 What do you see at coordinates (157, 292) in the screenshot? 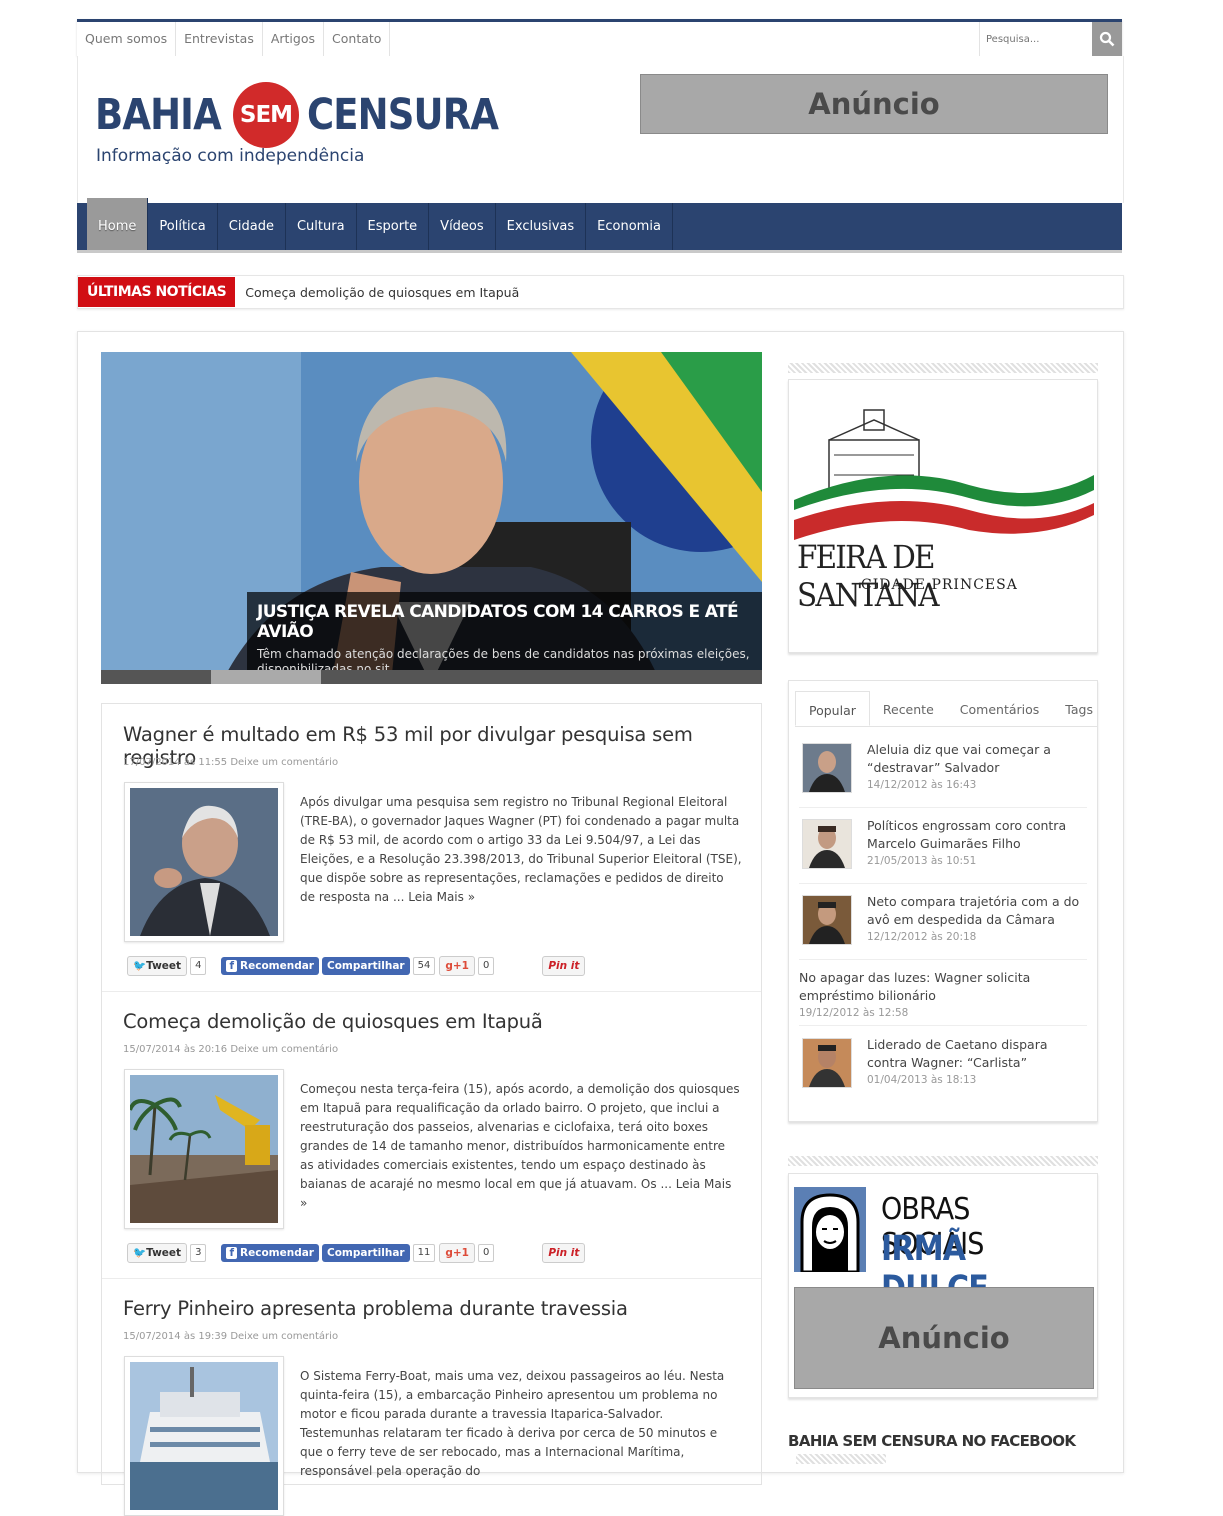
I see `ticker-label: ÚLTIMAS NOTÍCIAS` at bounding box center [157, 292].